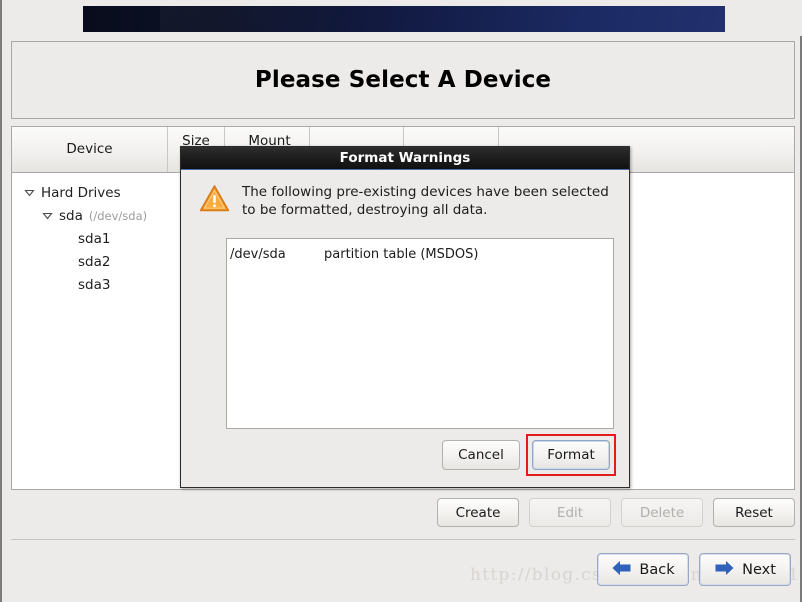 The width and height of the screenshot is (802, 602). I want to click on edit-button: Edit, so click(570, 512).